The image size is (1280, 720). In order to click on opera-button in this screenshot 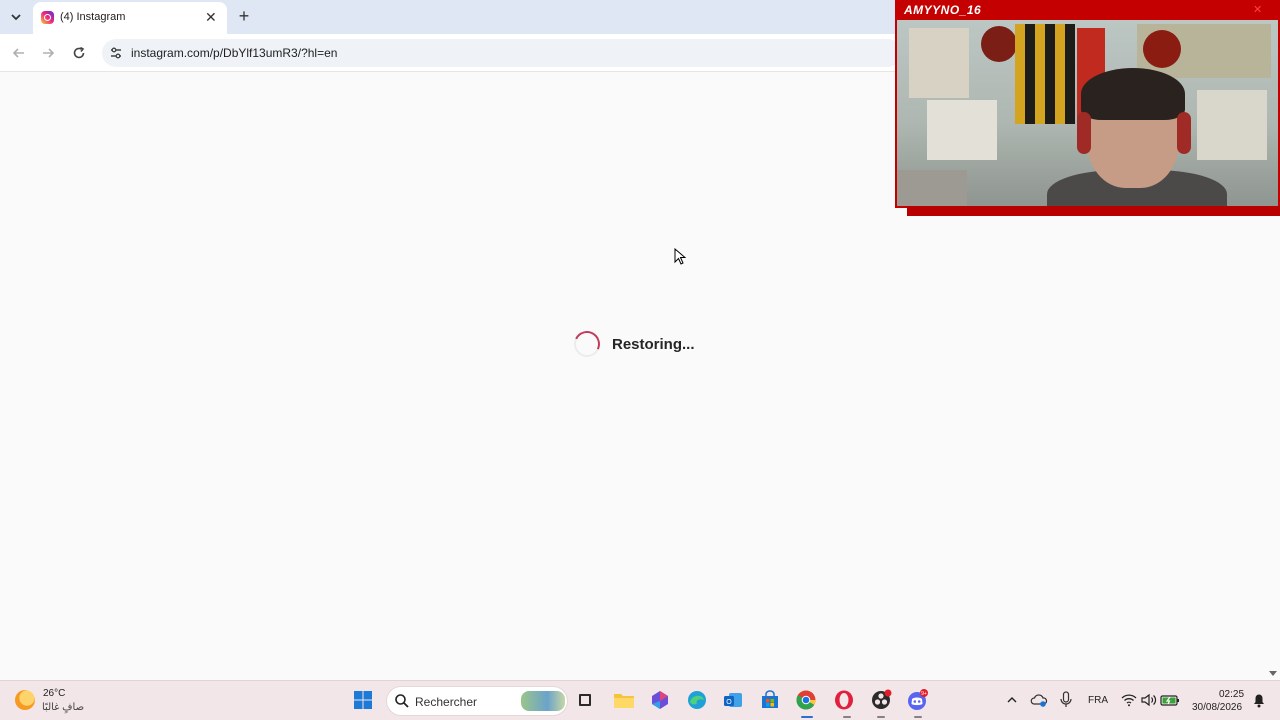, I will do `click(844, 700)`.